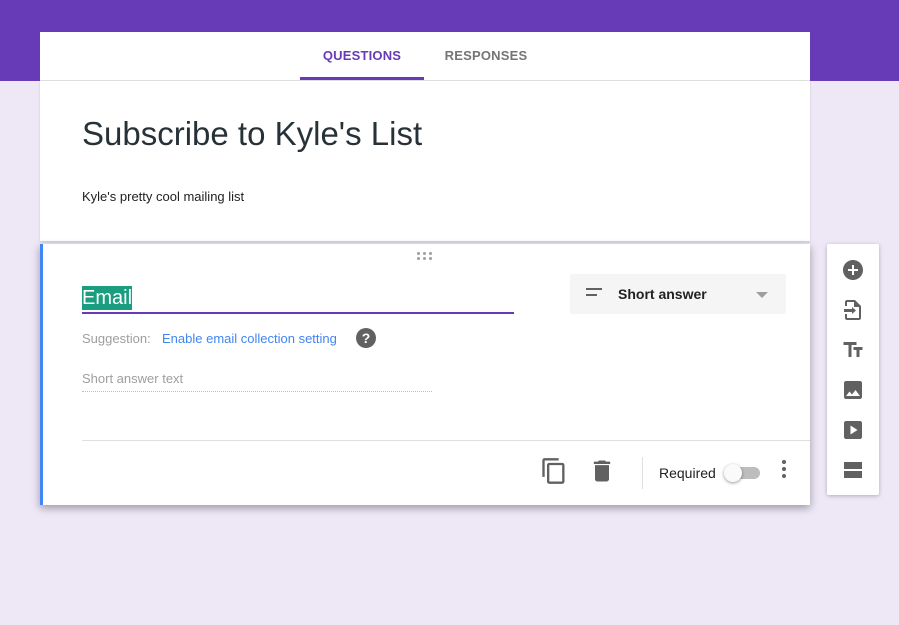 The height and width of the screenshot is (625, 899). I want to click on tab-bar: QUESTIONS RESPONSES, so click(425, 56).